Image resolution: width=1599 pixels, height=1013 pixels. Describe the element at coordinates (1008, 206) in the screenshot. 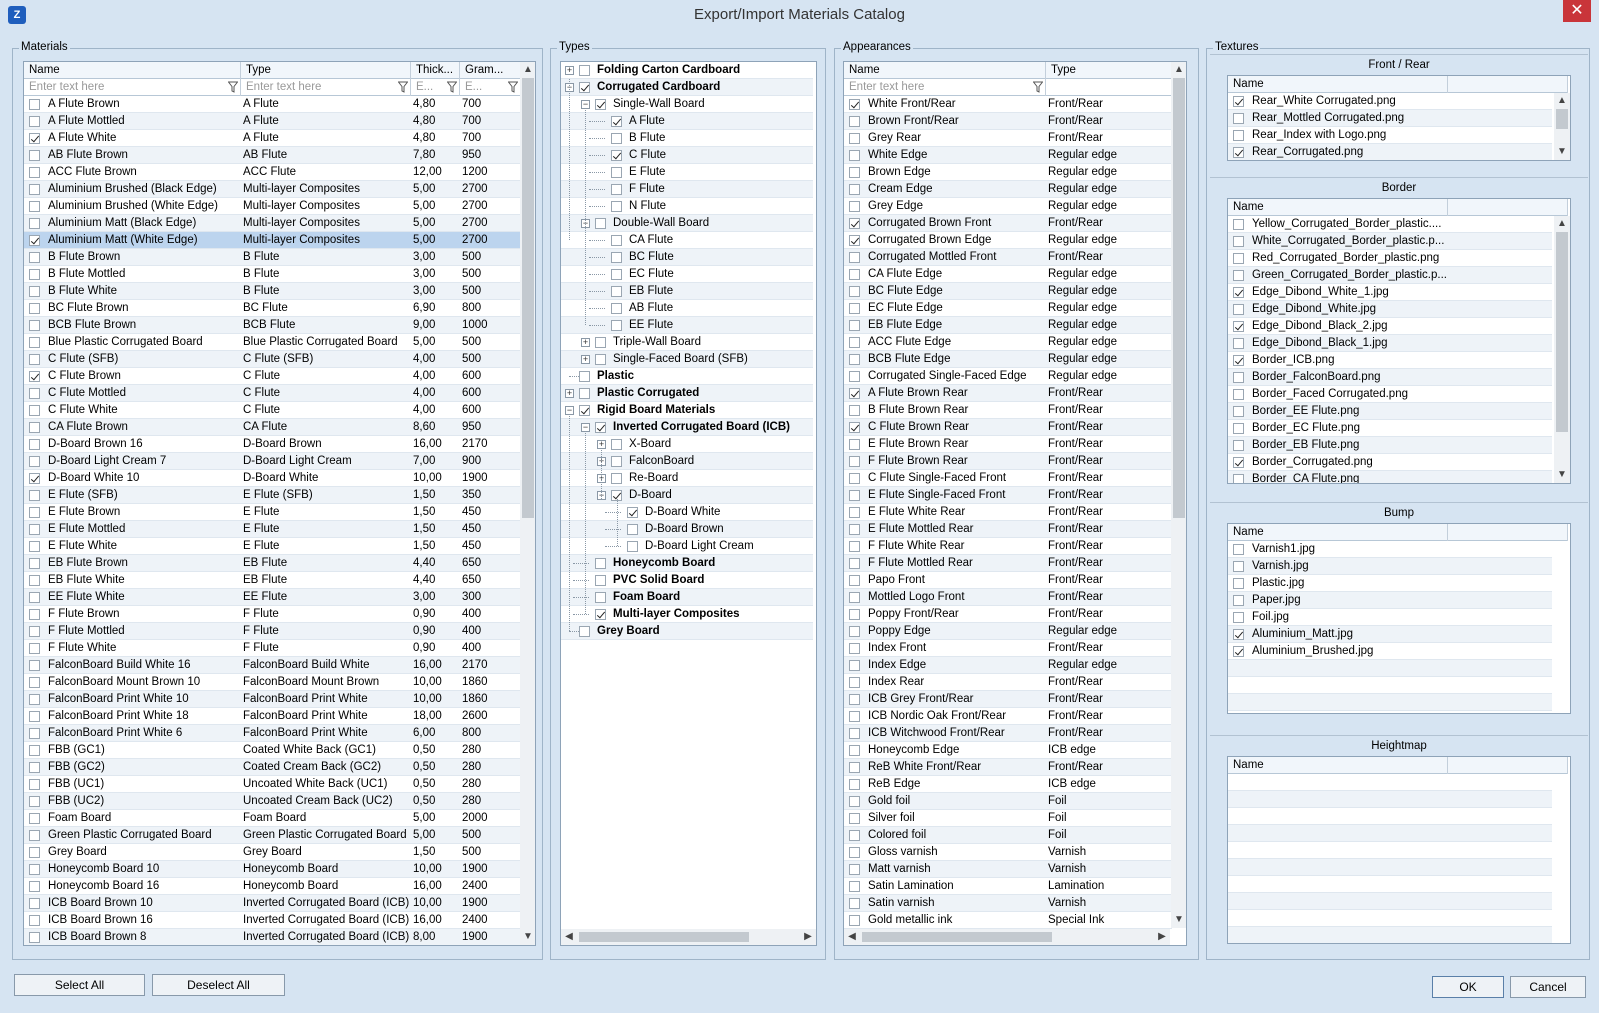

I see `table-row: Grey Edge Regular edge` at that location.